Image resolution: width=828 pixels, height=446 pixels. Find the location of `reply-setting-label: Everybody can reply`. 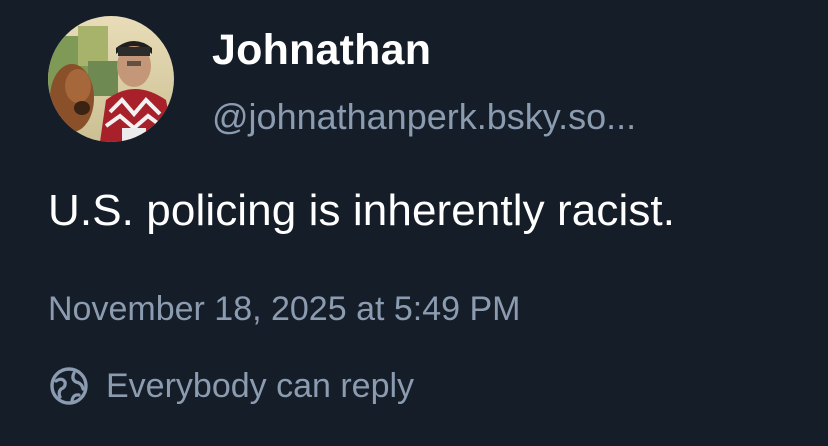

reply-setting-label: Everybody can reply is located at coordinates (260, 385).